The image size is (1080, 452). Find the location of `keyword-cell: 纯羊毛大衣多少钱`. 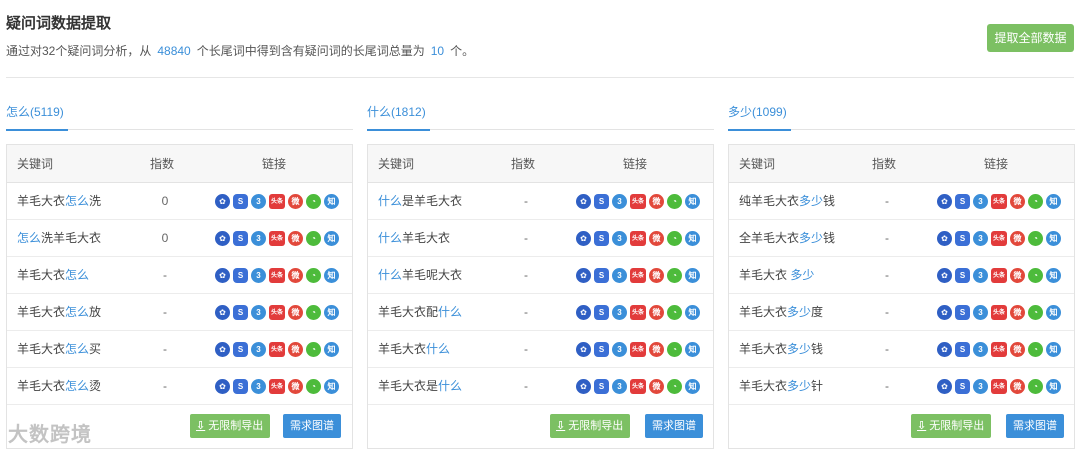

keyword-cell: 纯羊毛大衣多少钱 is located at coordinates (787, 201).